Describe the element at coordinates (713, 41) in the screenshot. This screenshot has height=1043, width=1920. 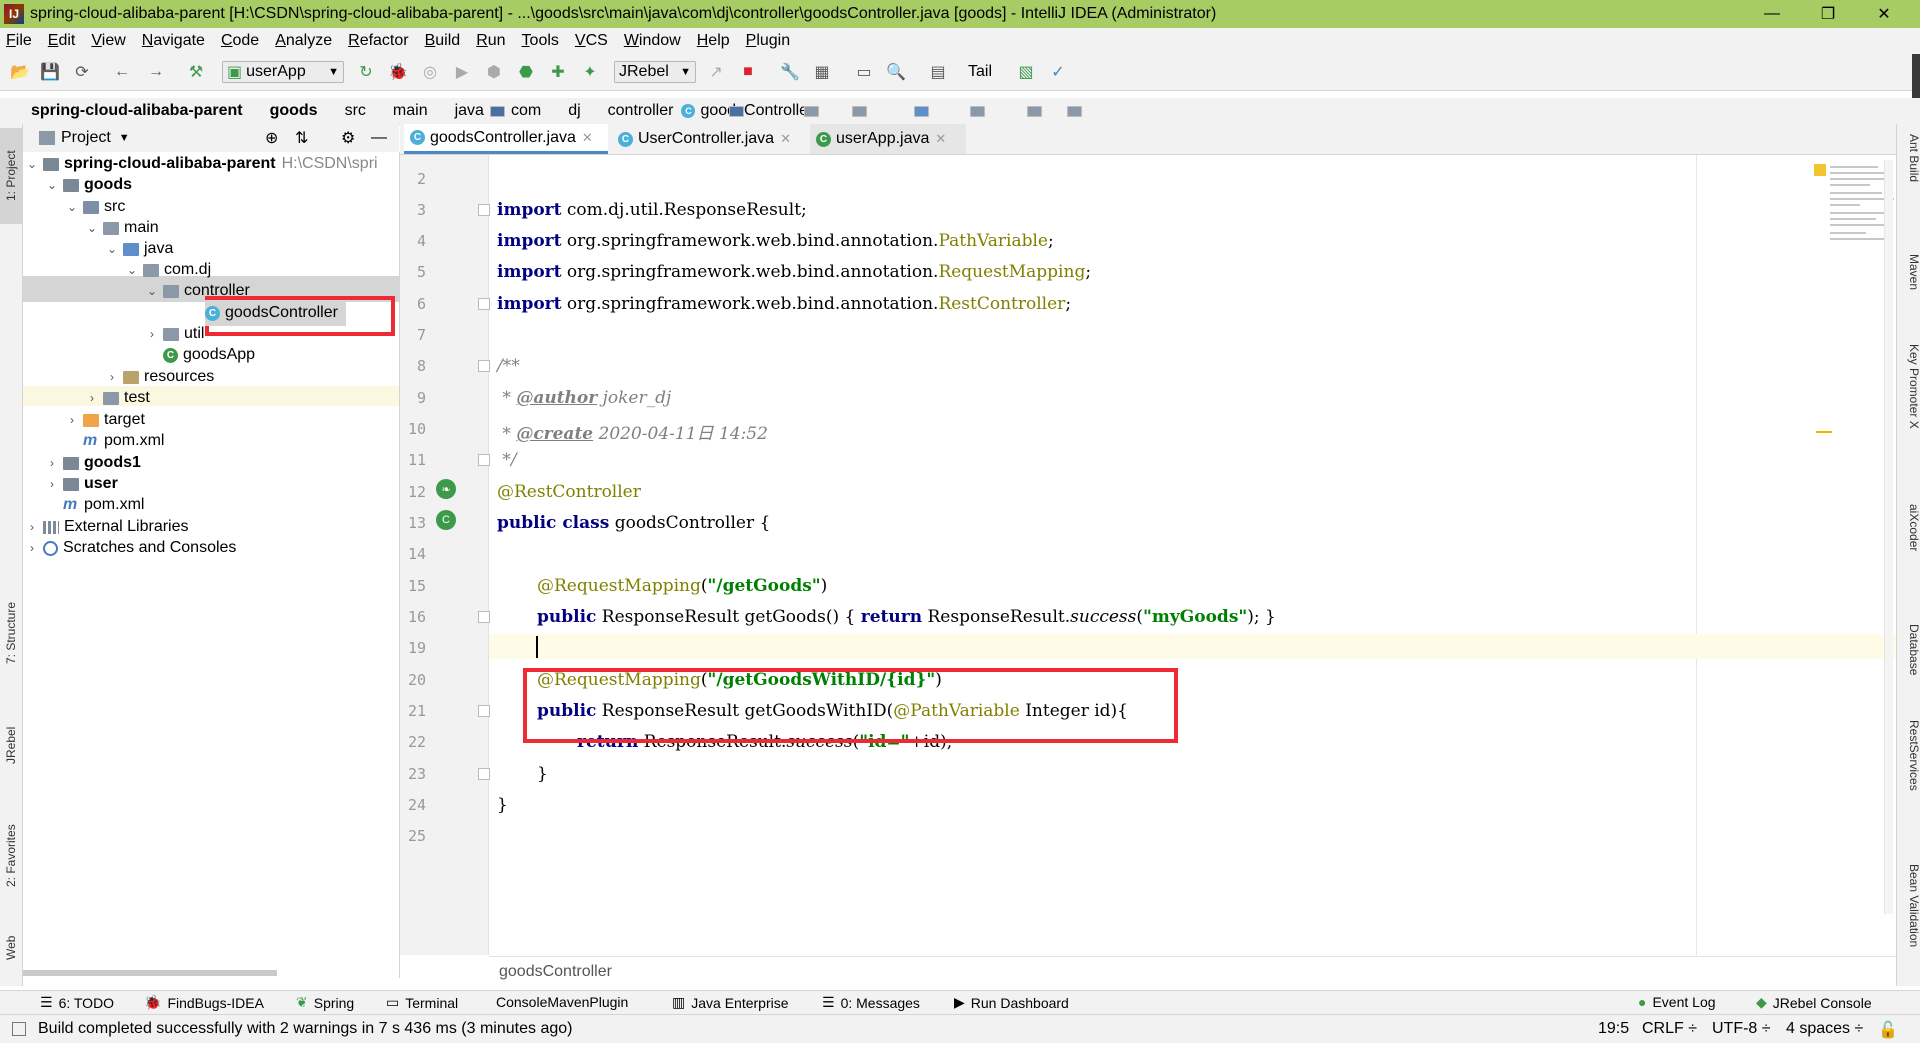
I see `menu-help: Help` at that location.